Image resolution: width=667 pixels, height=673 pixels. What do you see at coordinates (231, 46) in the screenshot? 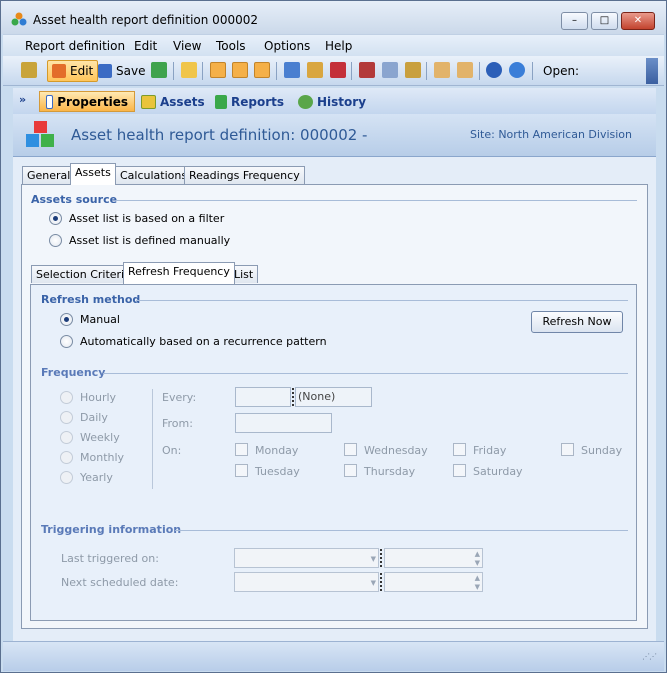
I see `menu-tools: Tools` at bounding box center [231, 46].